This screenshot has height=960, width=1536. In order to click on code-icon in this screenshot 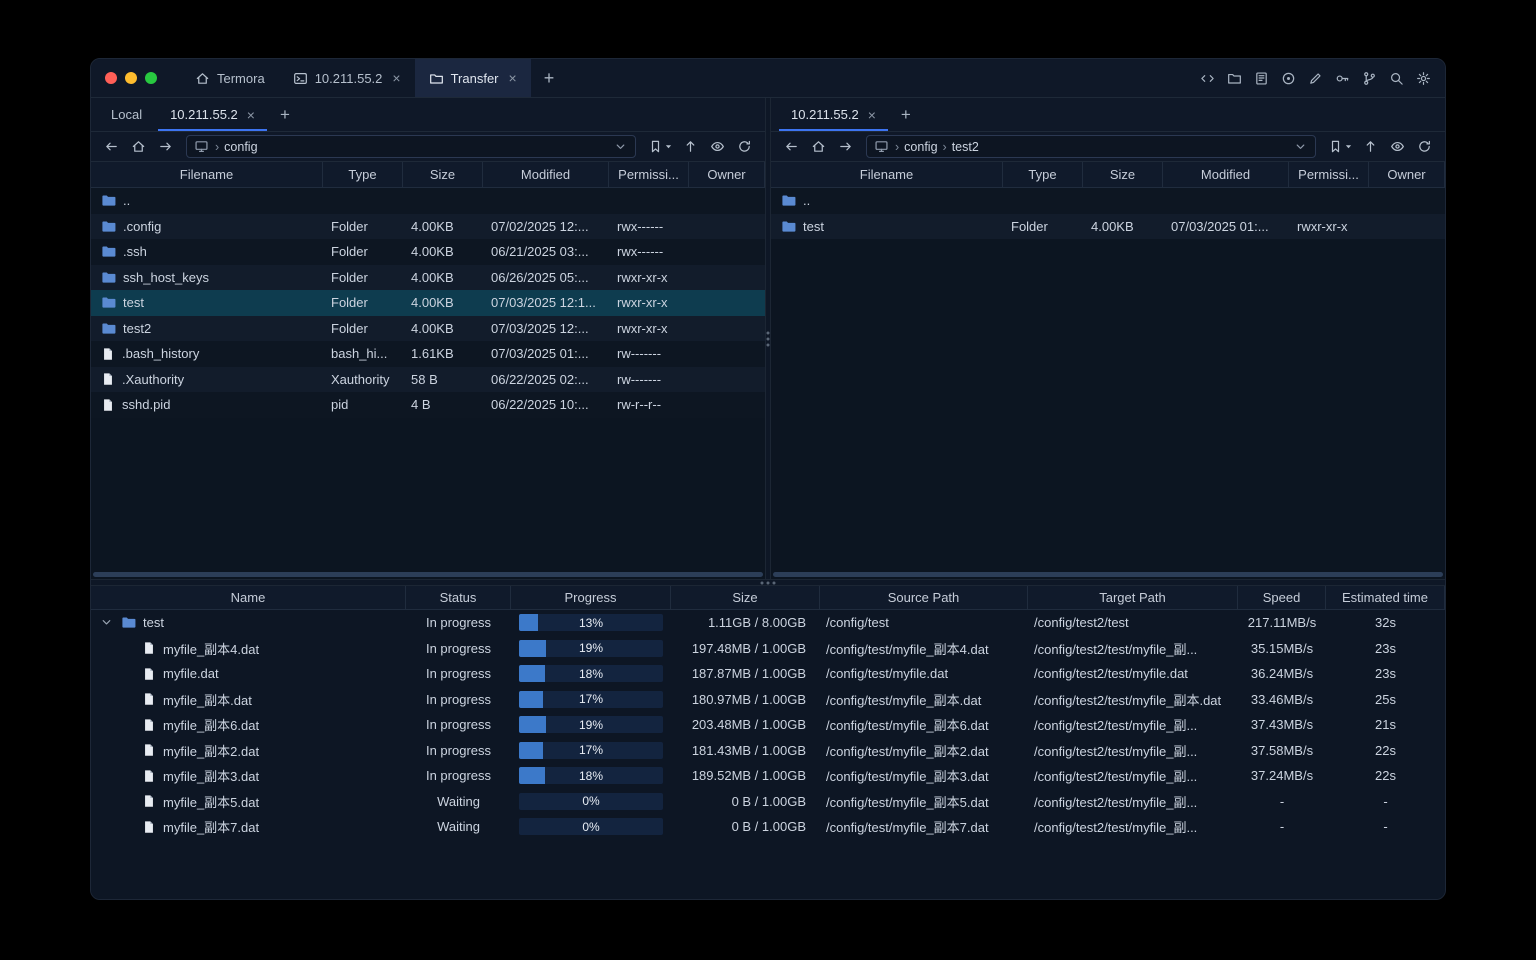, I will do `click(1207, 78)`.